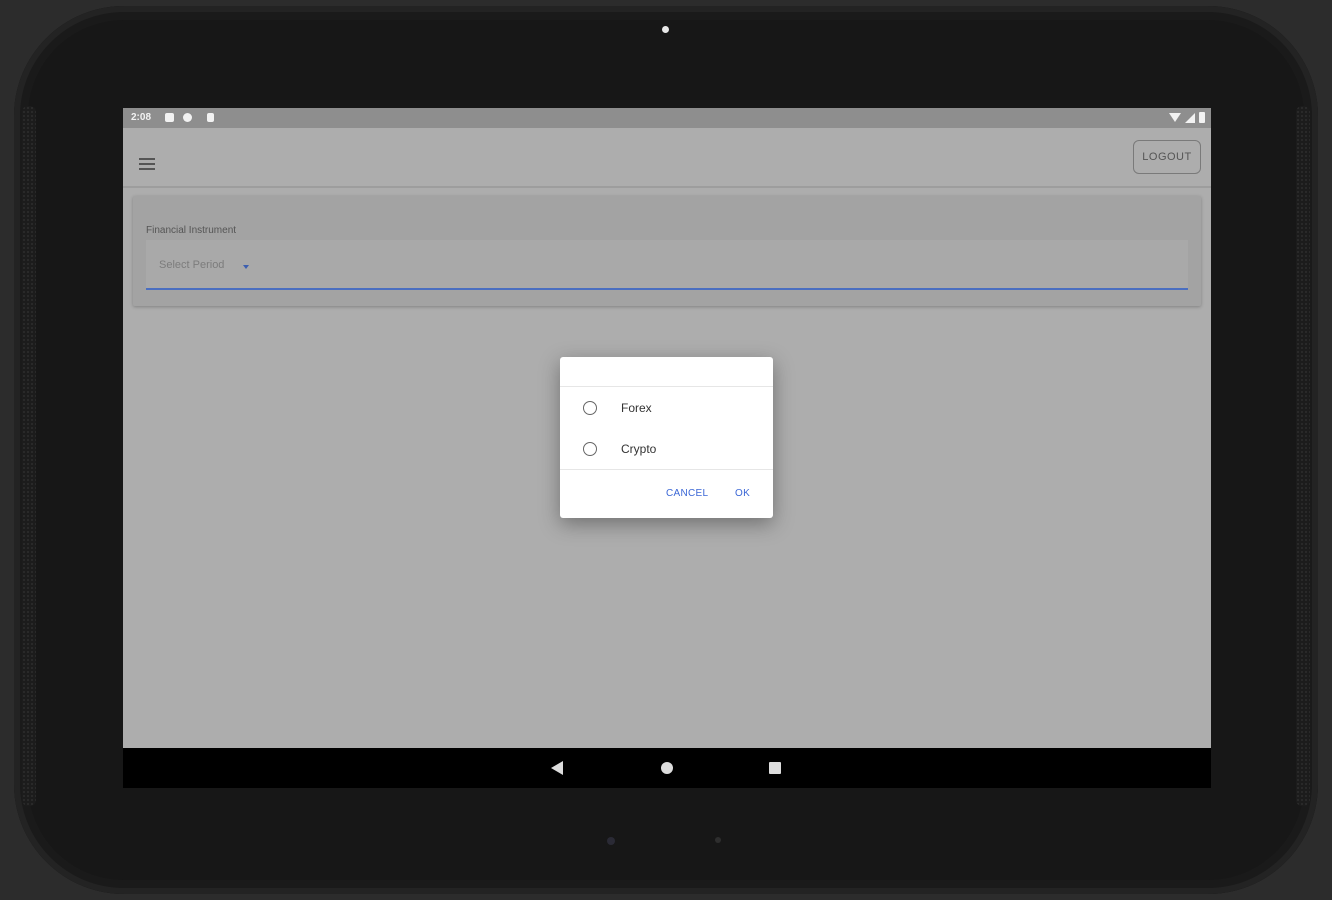 The height and width of the screenshot is (900, 1332). What do you see at coordinates (667, 265) in the screenshot?
I see `period-select: Select Period` at bounding box center [667, 265].